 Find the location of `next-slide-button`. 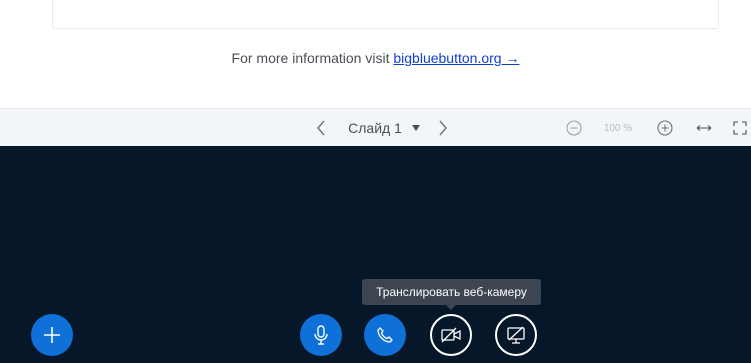

next-slide-button is located at coordinates (443, 128).